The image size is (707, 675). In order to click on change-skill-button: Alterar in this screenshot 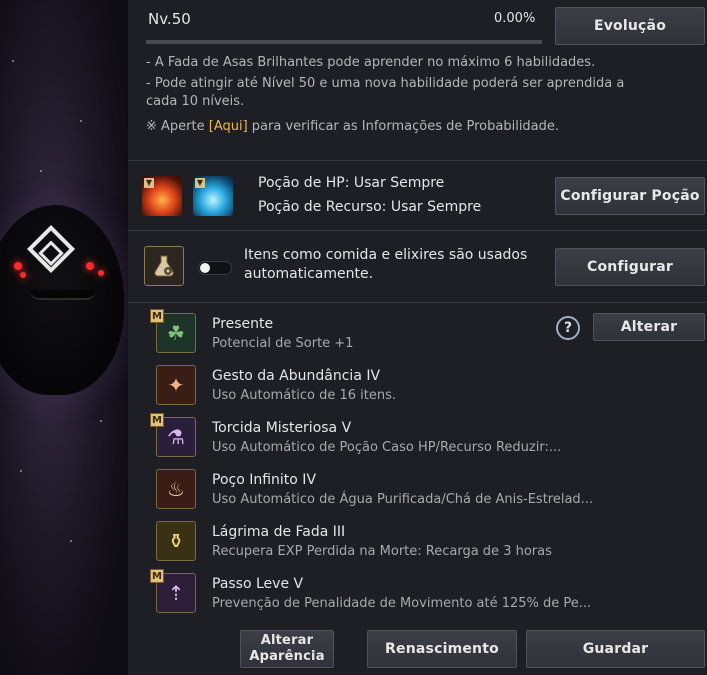, I will do `click(649, 327)`.